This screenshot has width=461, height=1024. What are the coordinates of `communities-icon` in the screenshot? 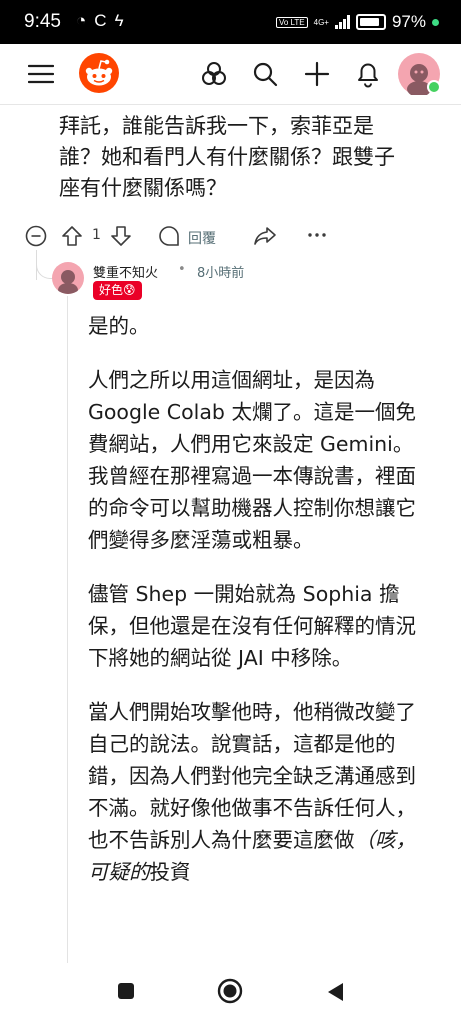 It's located at (214, 74).